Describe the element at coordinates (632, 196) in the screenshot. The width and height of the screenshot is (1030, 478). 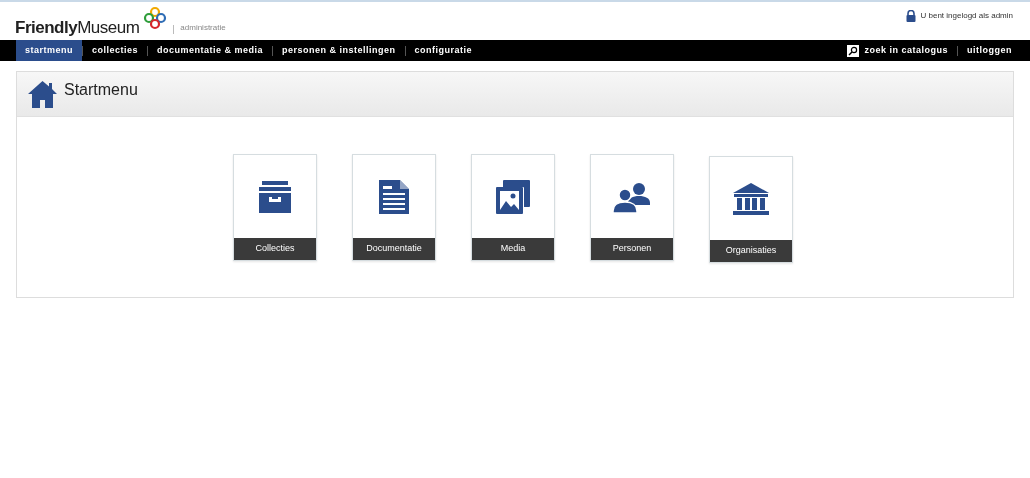
I see `people-icon` at that location.